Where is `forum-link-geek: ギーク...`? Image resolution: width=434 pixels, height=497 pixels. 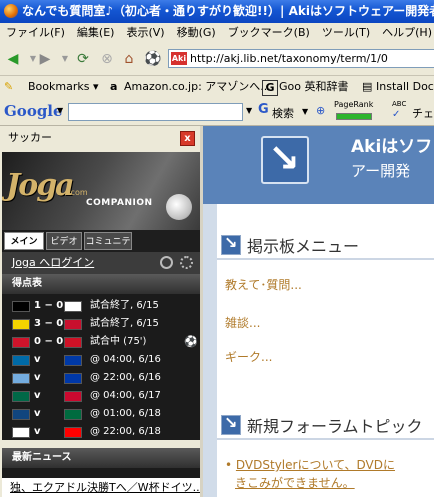 forum-link-geek: ギーク... is located at coordinates (248, 356).